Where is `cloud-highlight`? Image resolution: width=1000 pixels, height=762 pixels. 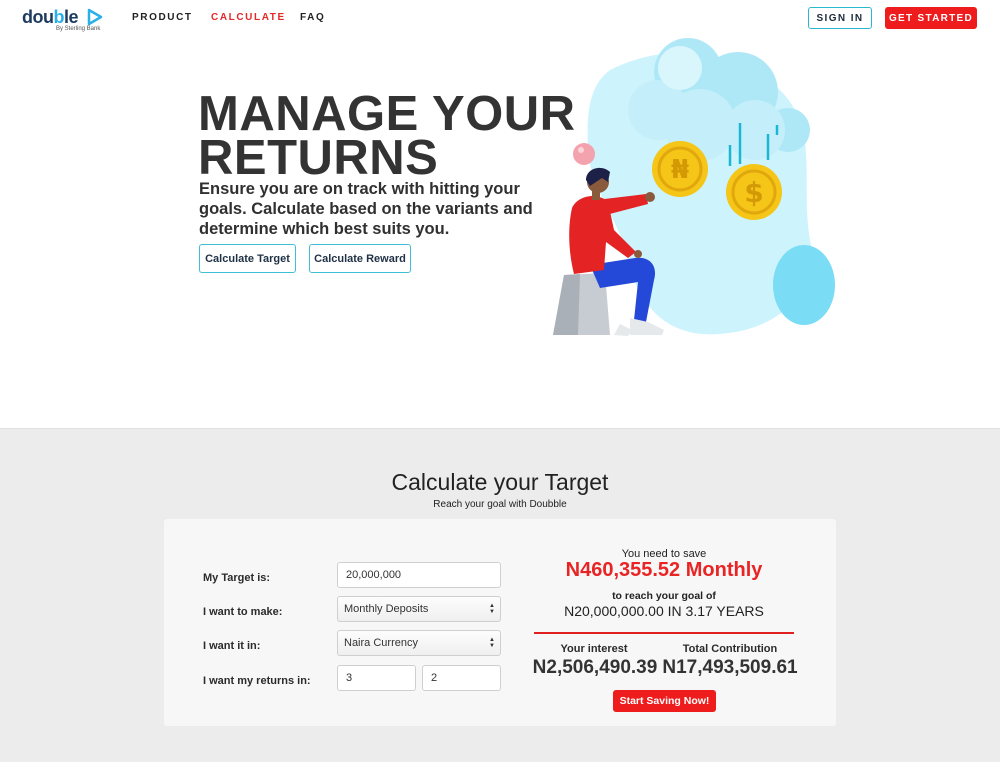 cloud-highlight is located at coordinates (680, 68).